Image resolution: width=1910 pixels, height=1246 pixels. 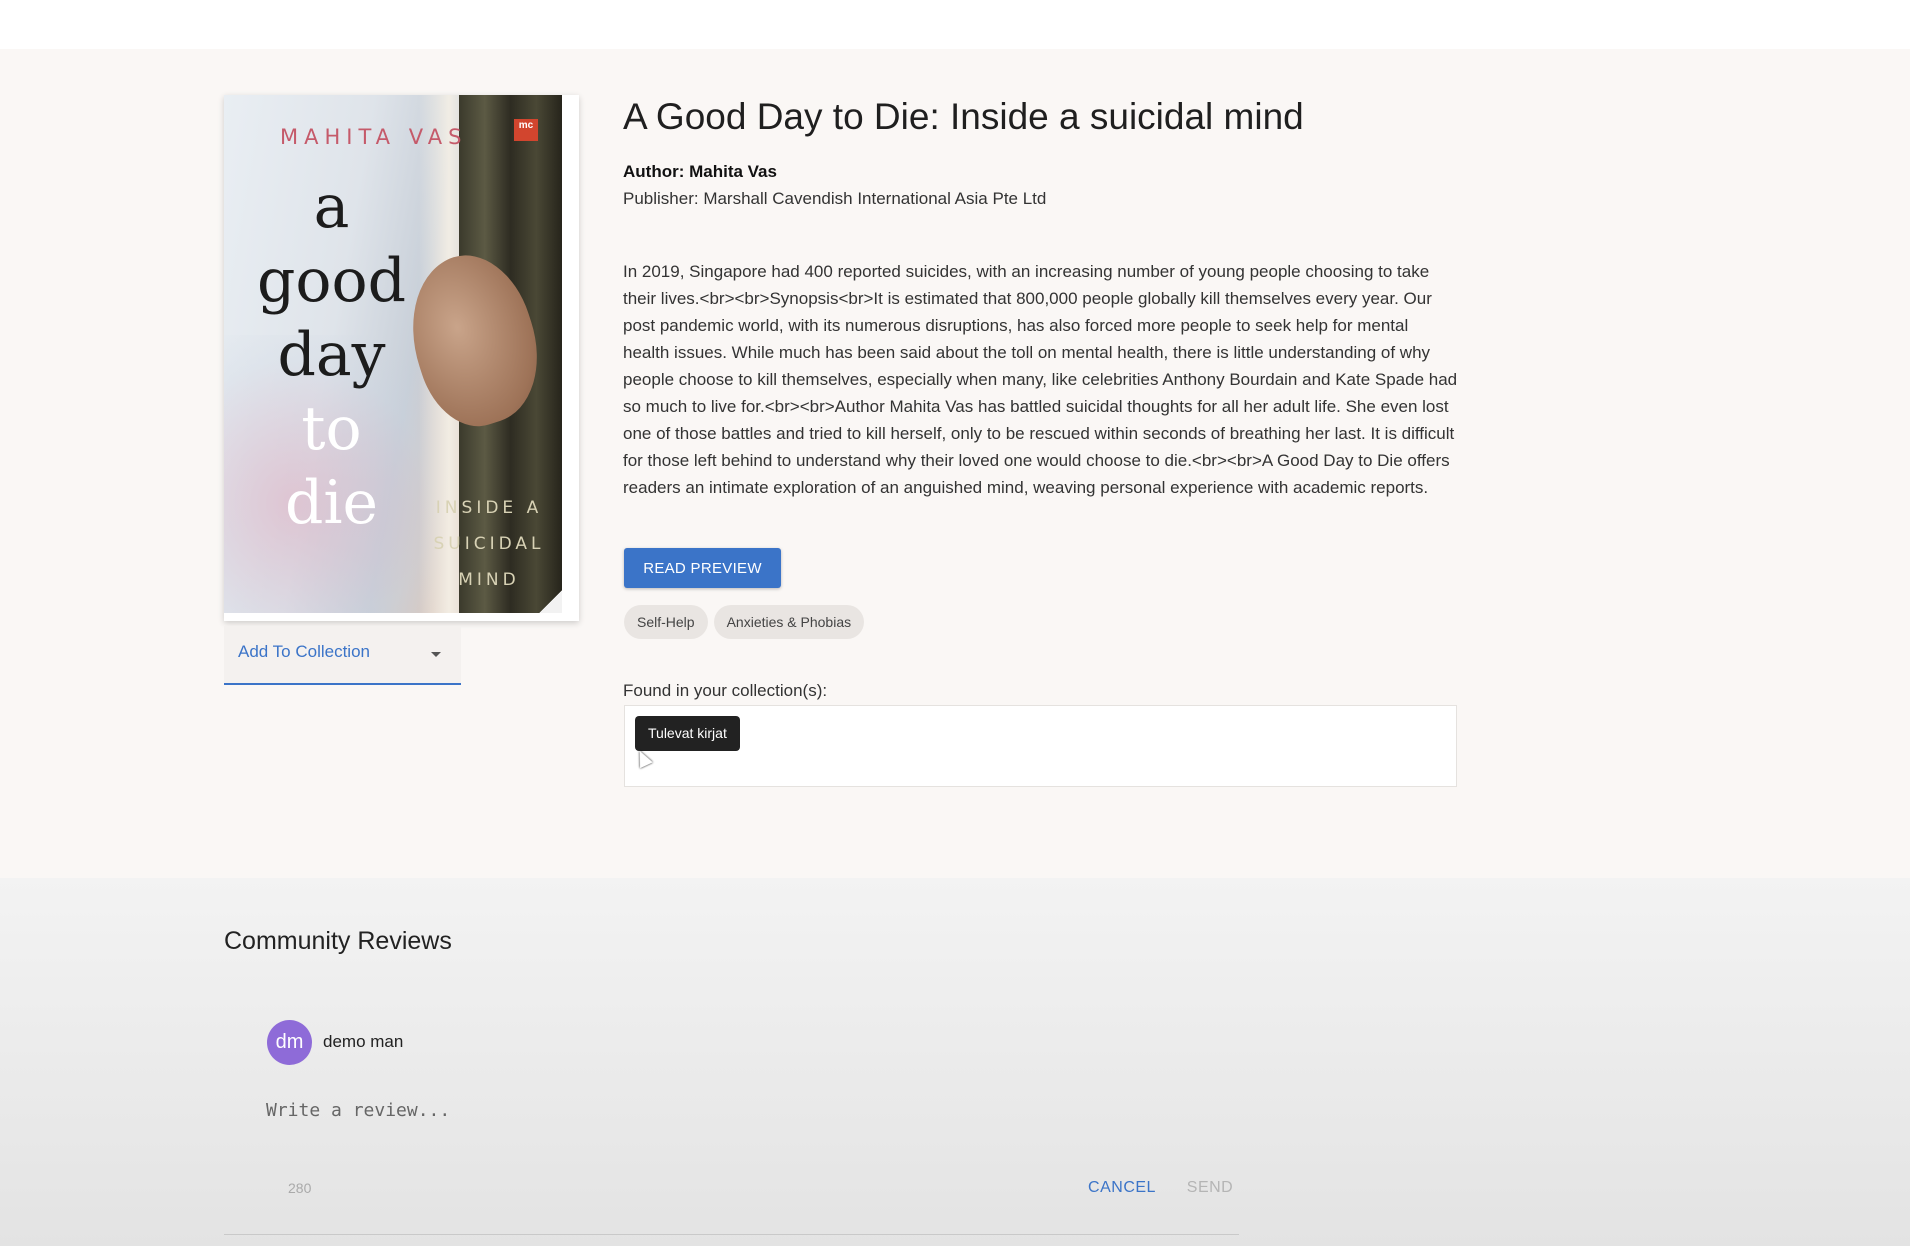 What do you see at coordinates (1210, 1188) in the screenshot?
I see `send-button: SEND` at bounding box center [1210, 1188].